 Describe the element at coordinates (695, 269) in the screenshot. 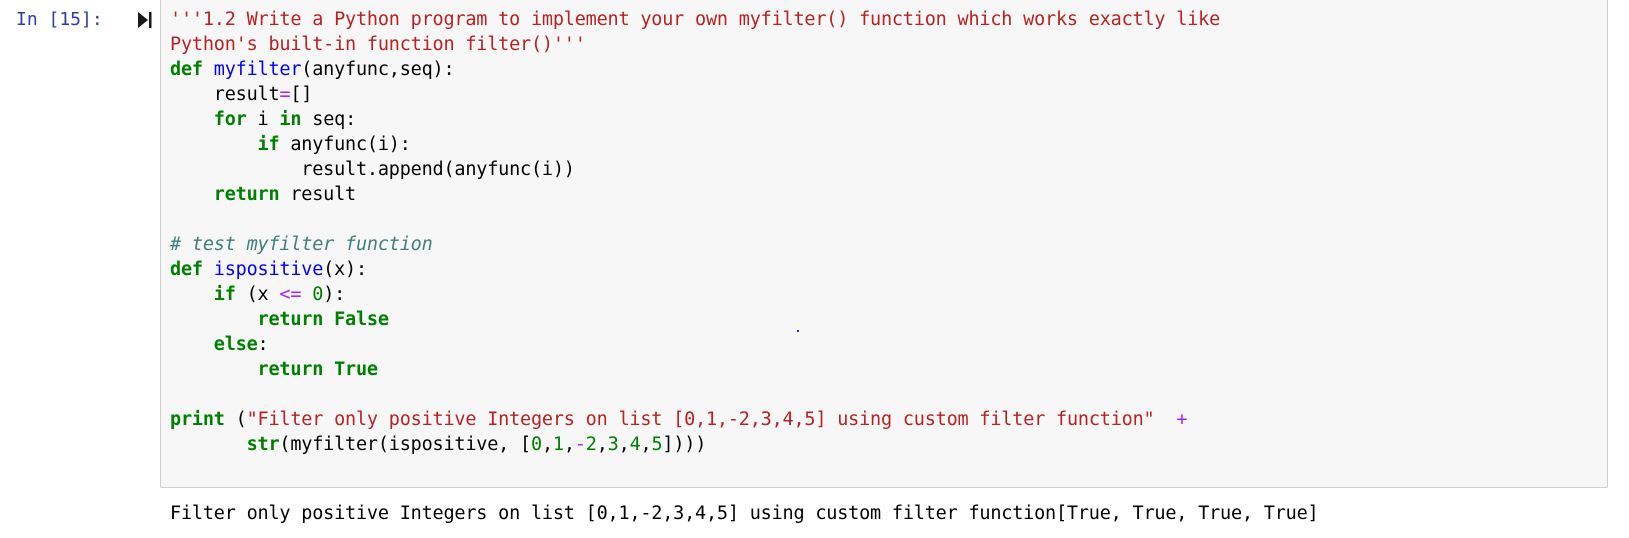

I see `code-line: def ispositive(x):` at that location.